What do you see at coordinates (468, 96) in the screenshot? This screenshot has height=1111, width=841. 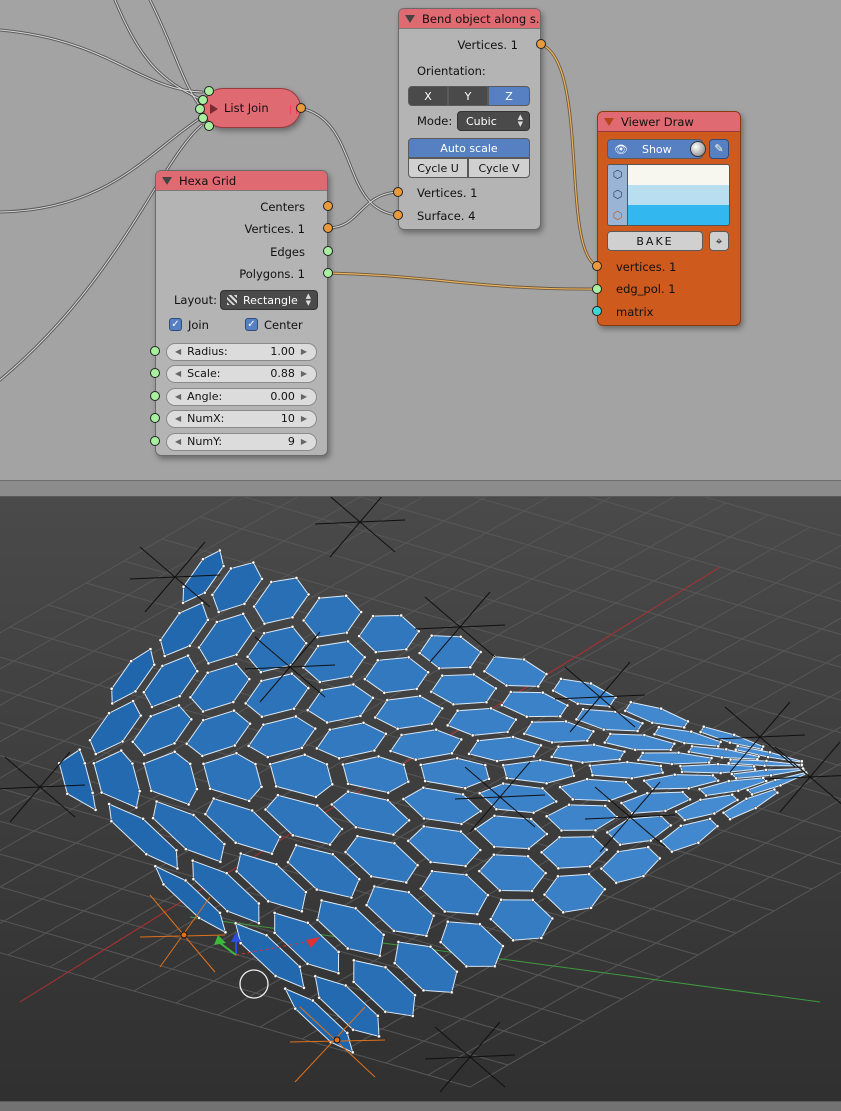 I see `axis-y-button: Y` at bounding box center [468, 96].